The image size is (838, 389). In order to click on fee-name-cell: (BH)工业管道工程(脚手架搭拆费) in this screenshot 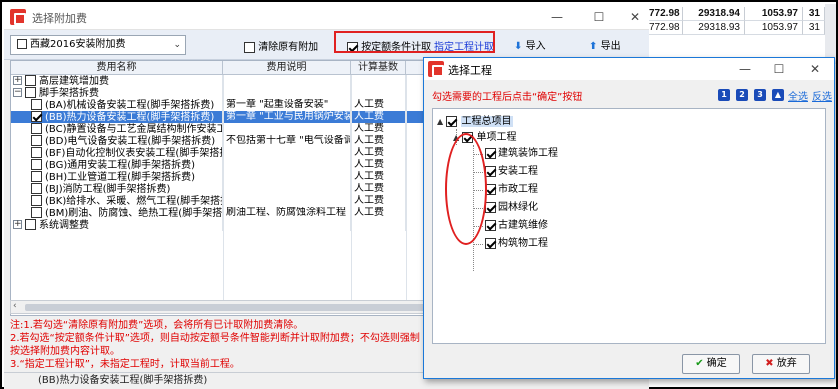, I will do `click(117, 177)`.